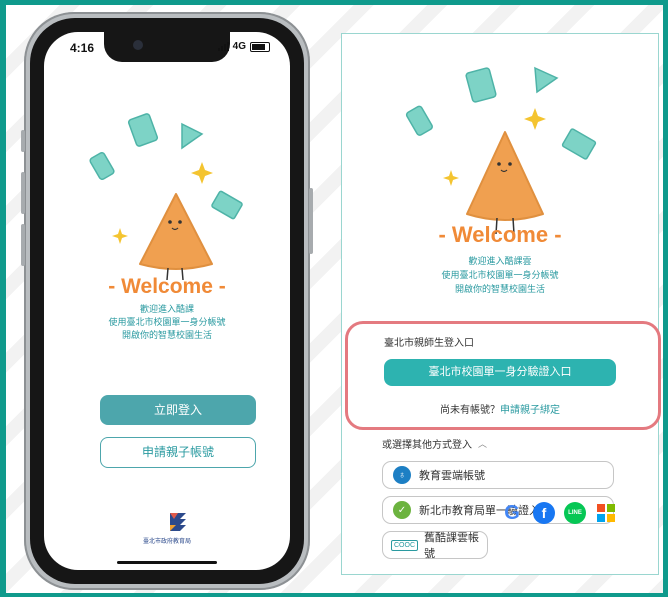  I want to click on welcome-subtitle: 歡迎進入酷課 使用臺北市校園單一身分帳號 開啟你的智慧校園生活, so click(167, 322).